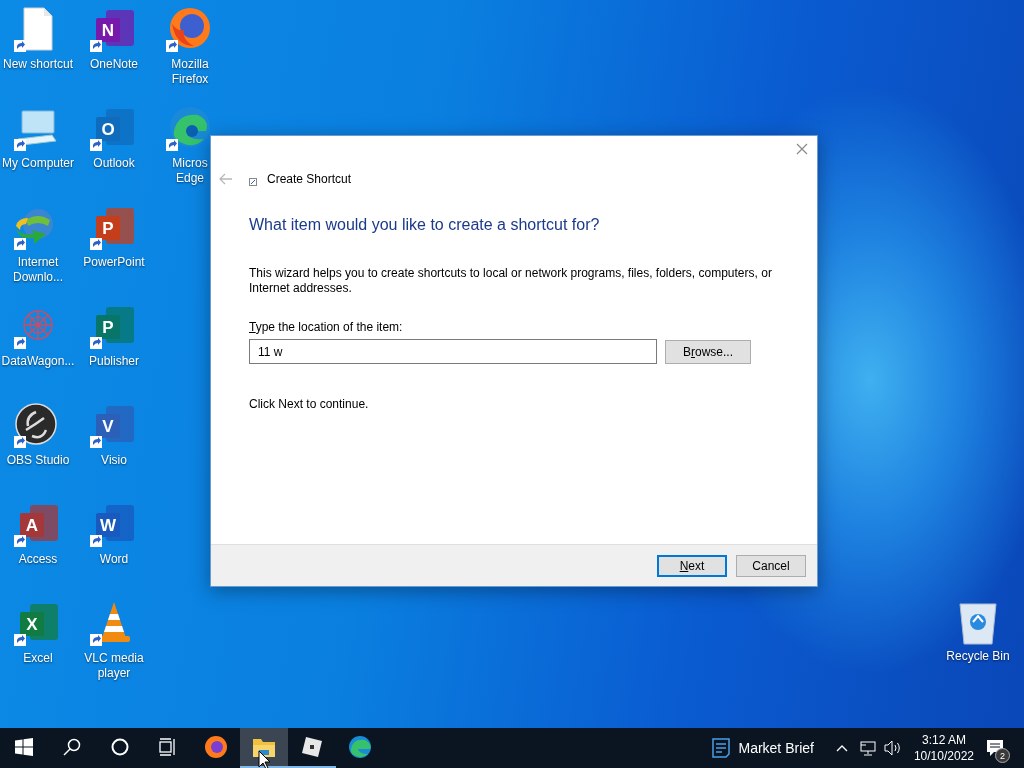 This screenshot has height=768, width=1024. What do you see at coordinates (38, 64) in the screenshot?
I see `icon-label: New shortcut` at bounding box center [38, 64].